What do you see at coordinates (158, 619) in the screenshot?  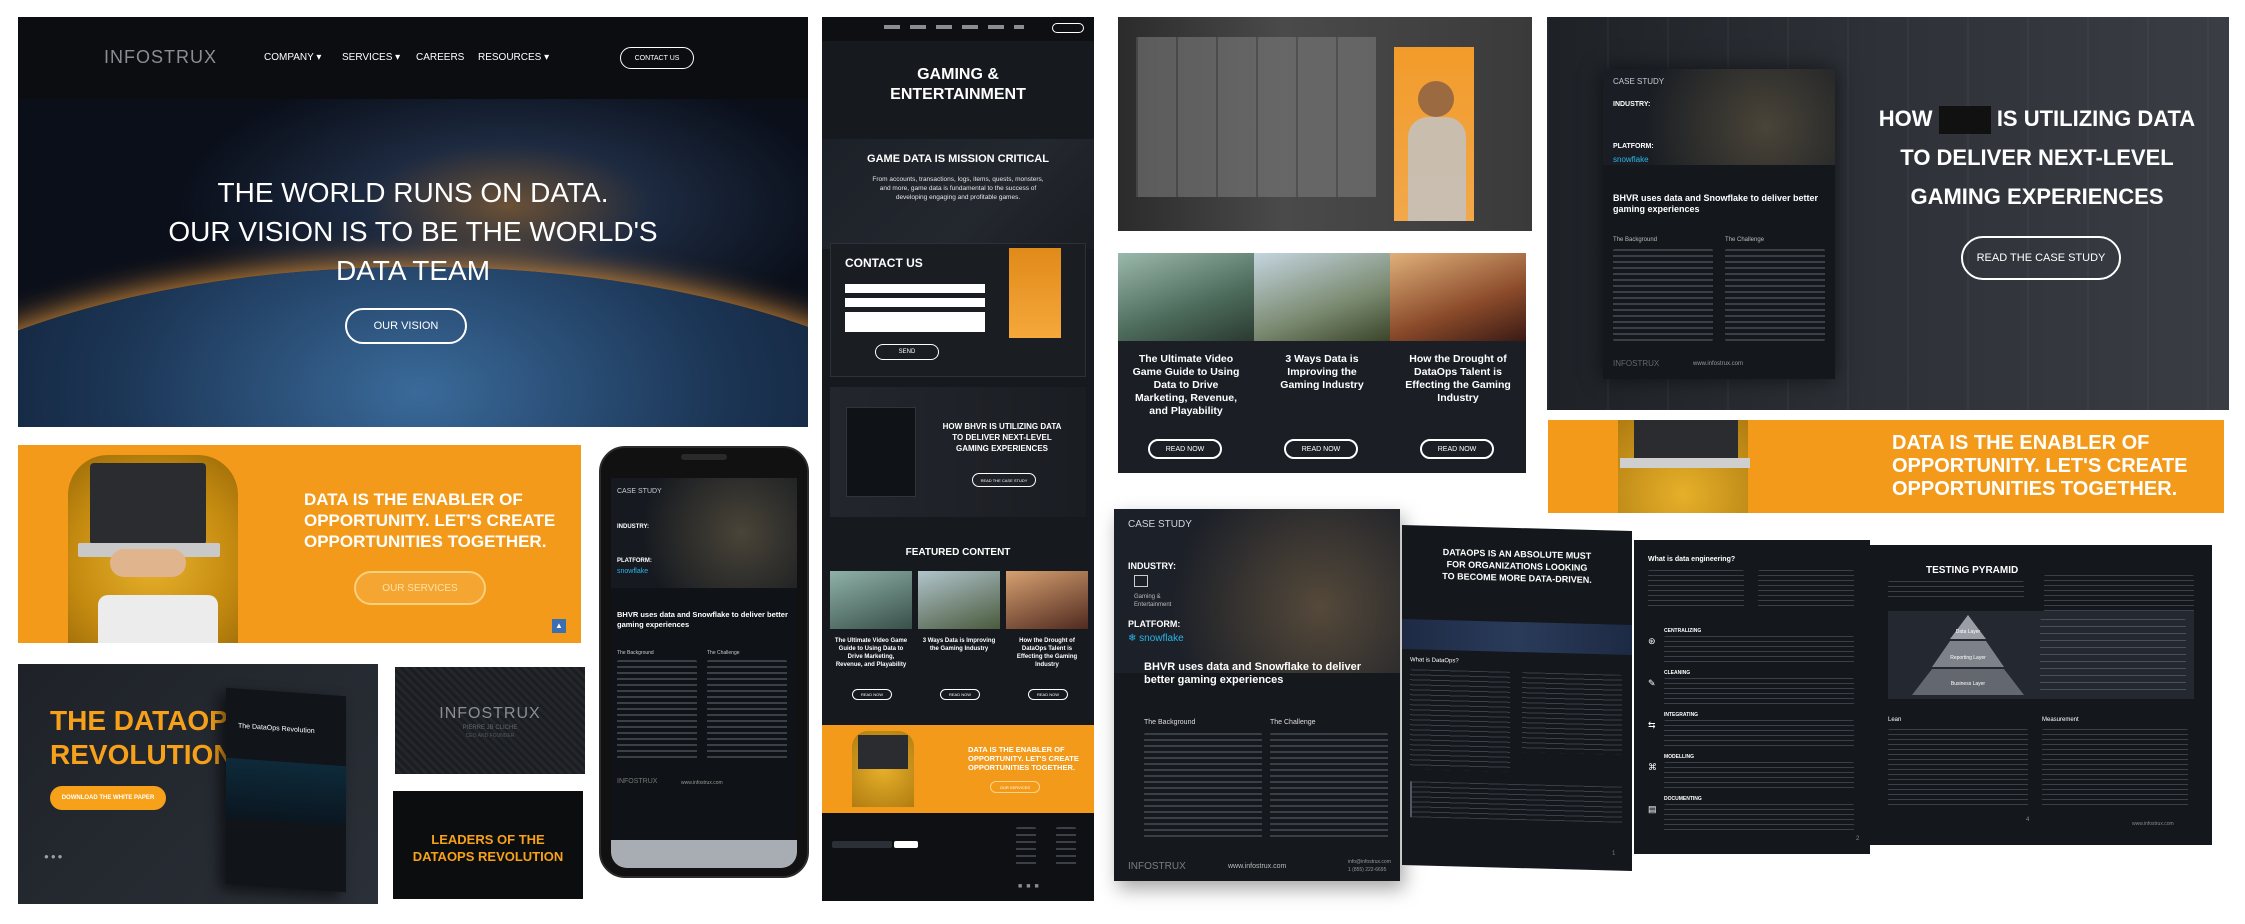 I see `person-legs` at bounding box center [158, 619].